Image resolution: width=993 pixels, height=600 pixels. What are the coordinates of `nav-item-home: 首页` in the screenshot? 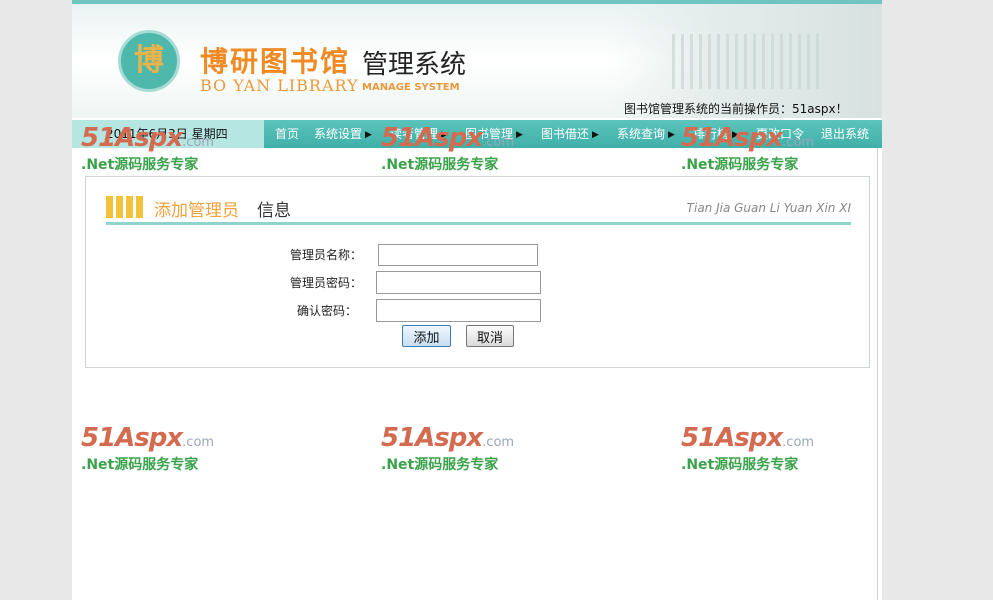 It's located at (287, 134).